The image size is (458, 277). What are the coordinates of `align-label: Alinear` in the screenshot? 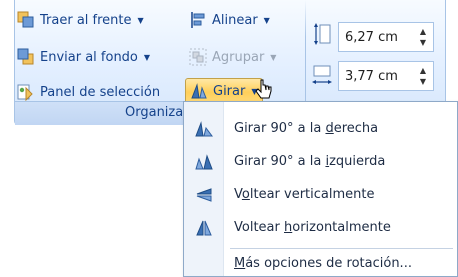 It's located at (235, 20).